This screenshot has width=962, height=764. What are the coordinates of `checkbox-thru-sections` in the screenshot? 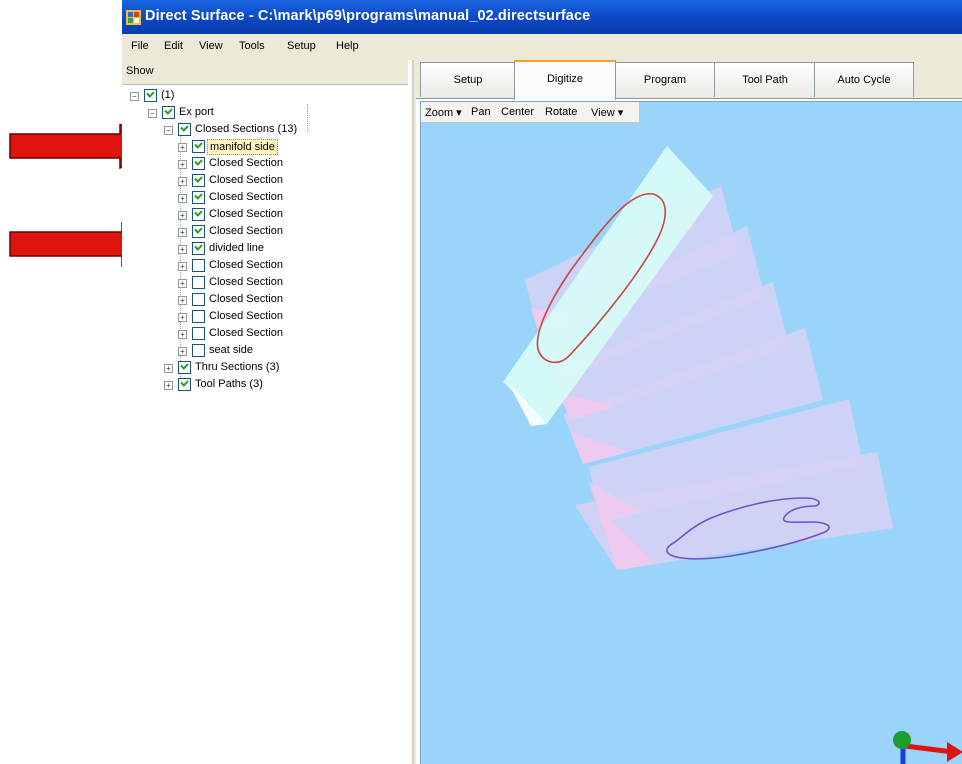 It's located at (184, 367).